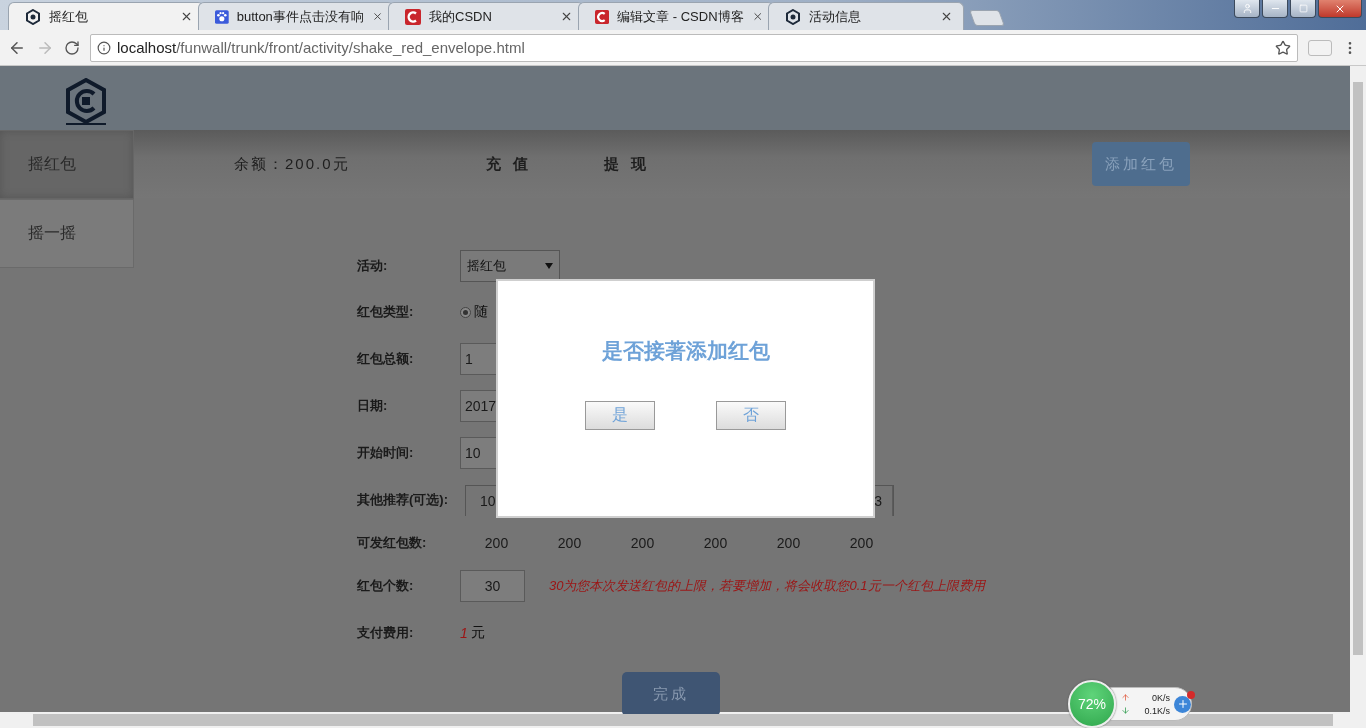  Describe the element at coordinates (878, 500) in the screenshot. I see `recommend-value: 3` at that location.